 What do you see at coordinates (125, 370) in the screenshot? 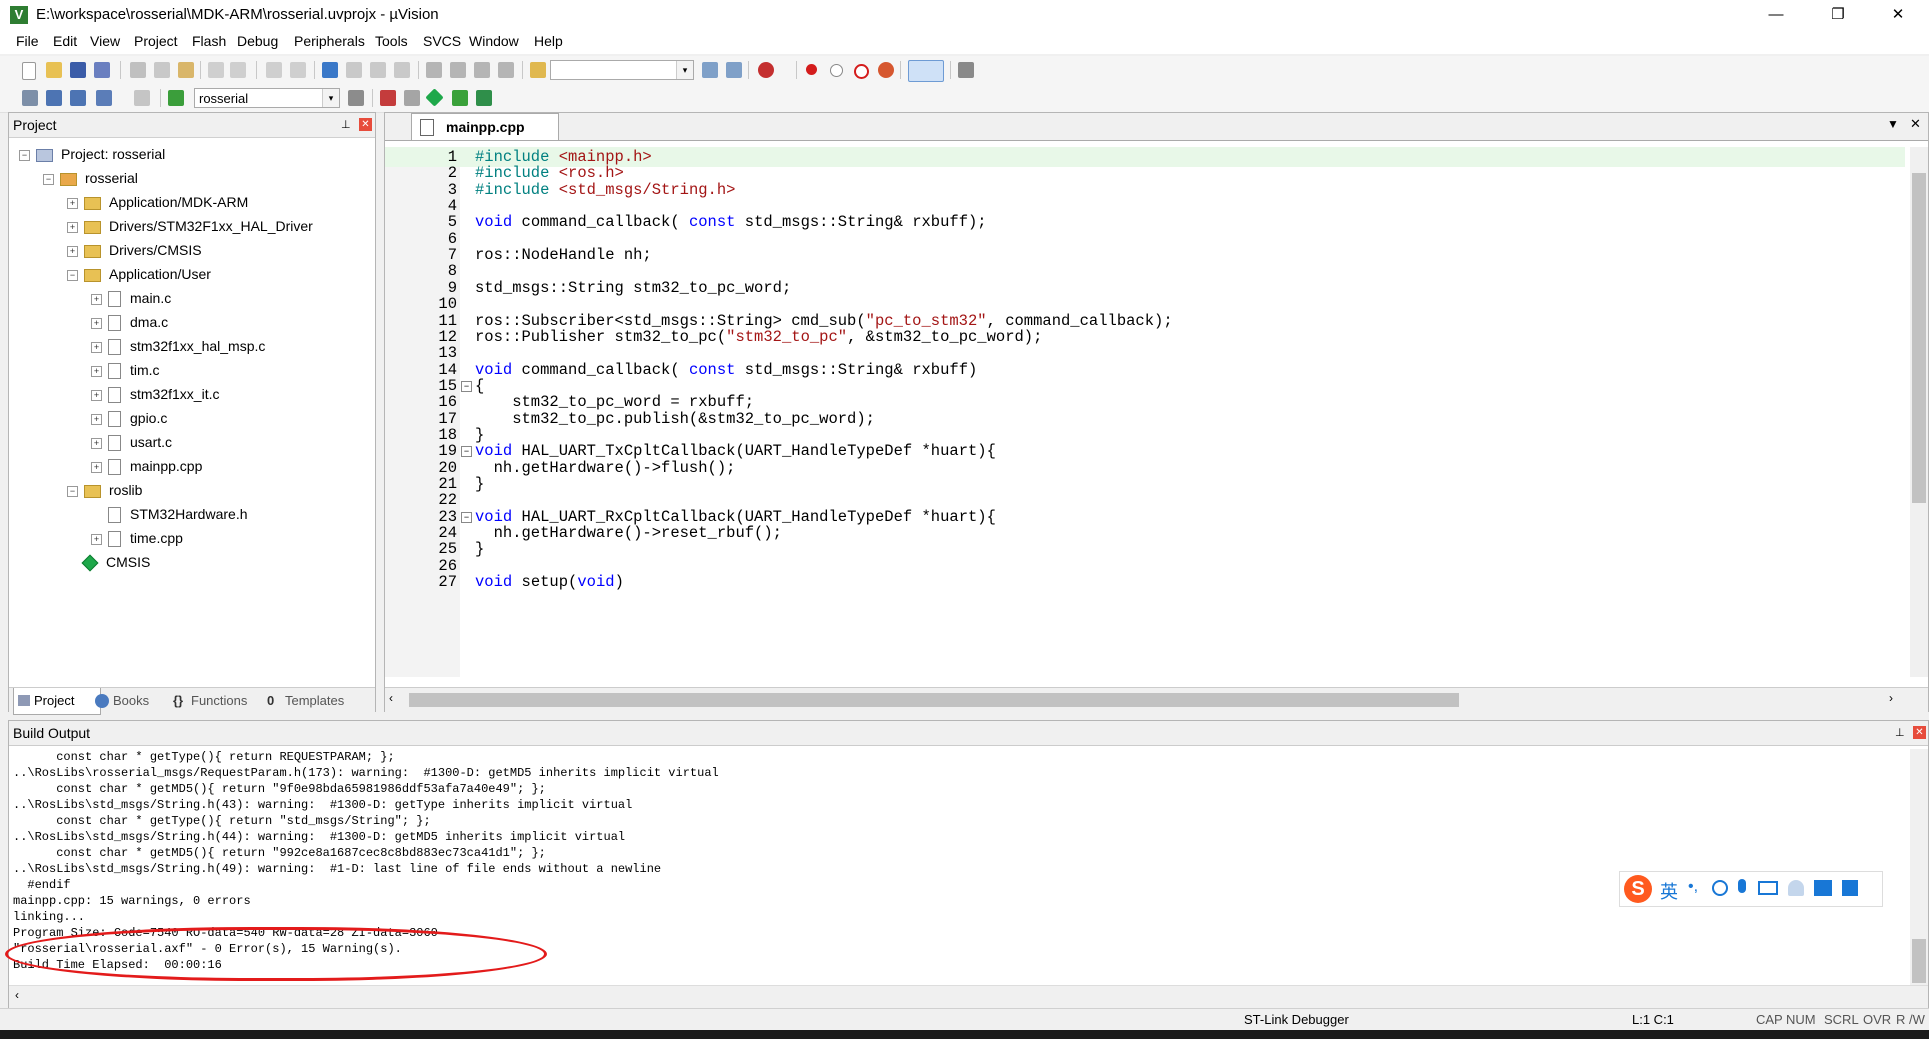
I see `tree-item: + tim.c` at bounding box center [125, 370].